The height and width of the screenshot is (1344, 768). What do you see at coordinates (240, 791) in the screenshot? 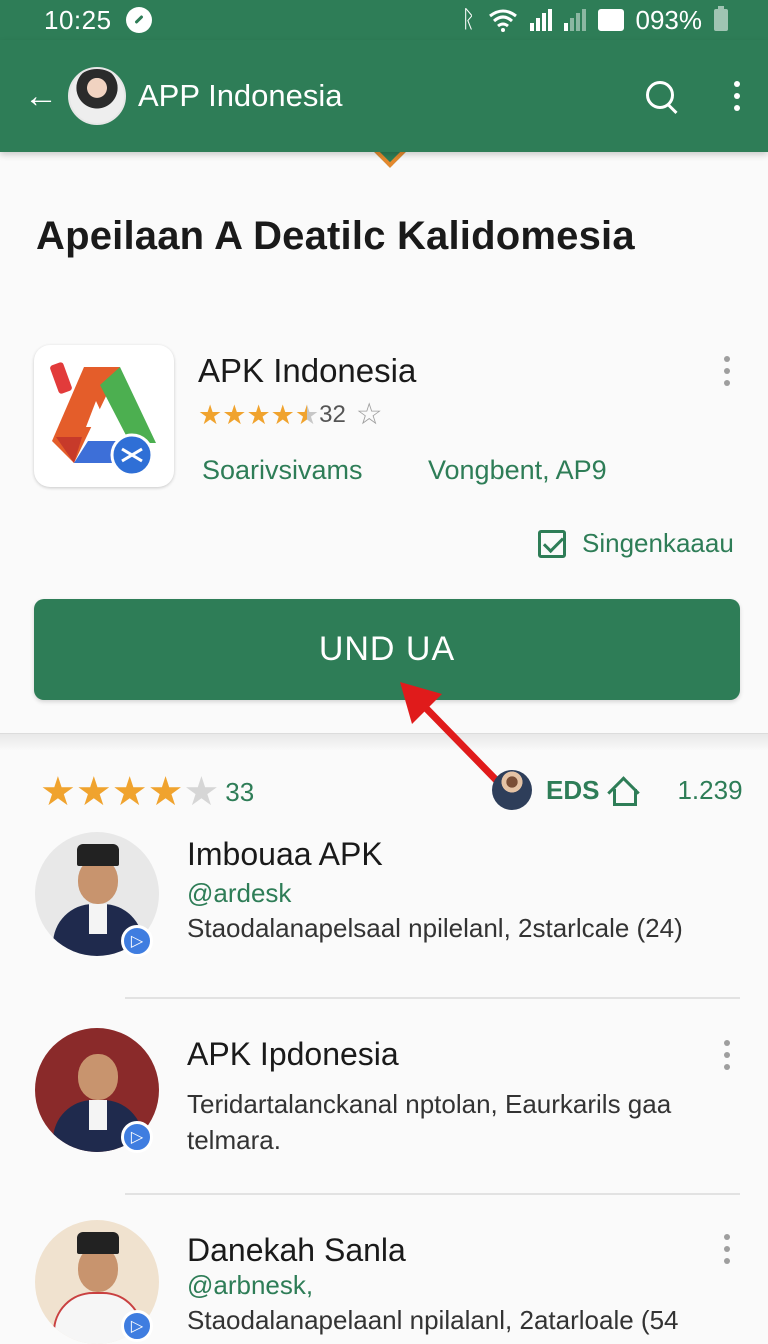
I see `summary-count: 33` at bounding box center [240, 791].